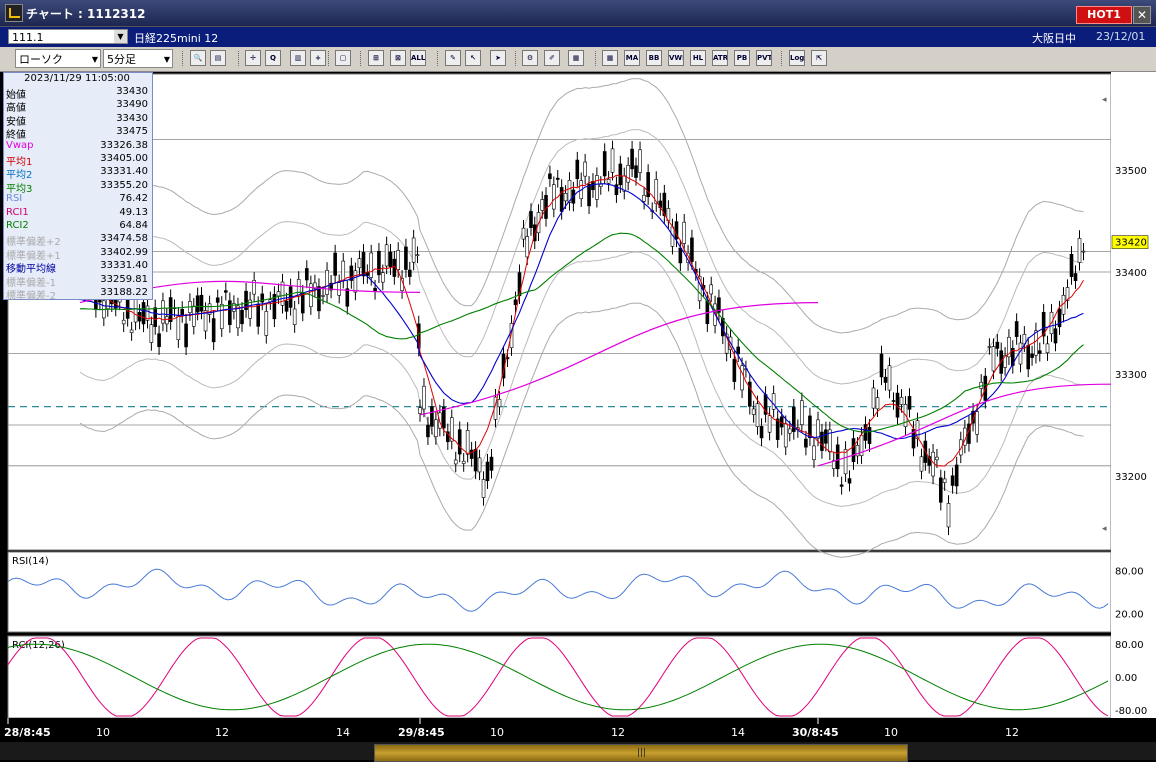 The image size is (1156, 762). Describe the element at coordinates (552, 58) in the screenshot. I see `brush-icon: ✐` at that location.